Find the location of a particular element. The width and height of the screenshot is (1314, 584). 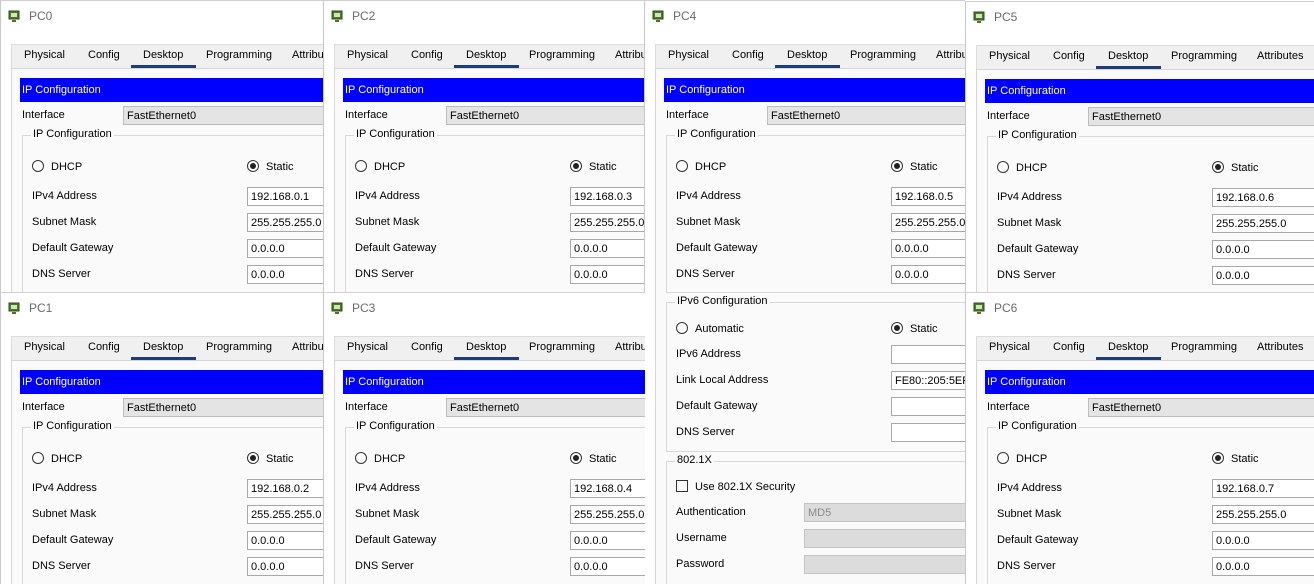

ipv4-field: 192.168.0.3 is located at coordinates (607, 196).